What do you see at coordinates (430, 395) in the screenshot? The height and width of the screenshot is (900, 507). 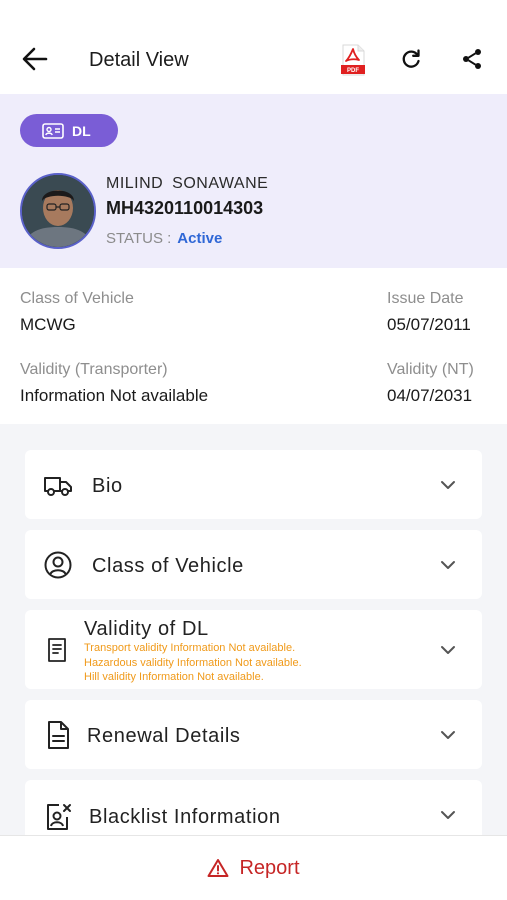 I see `validity-nt-value: 04/07/2031` at bounding box center [430, 395].